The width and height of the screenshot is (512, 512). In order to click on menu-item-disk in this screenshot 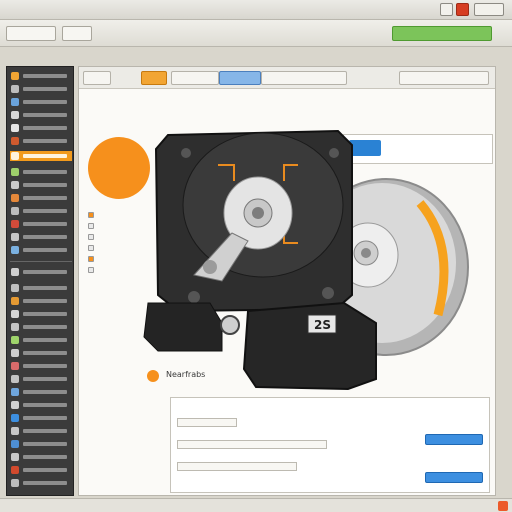, I will do `click(137, 10)`.